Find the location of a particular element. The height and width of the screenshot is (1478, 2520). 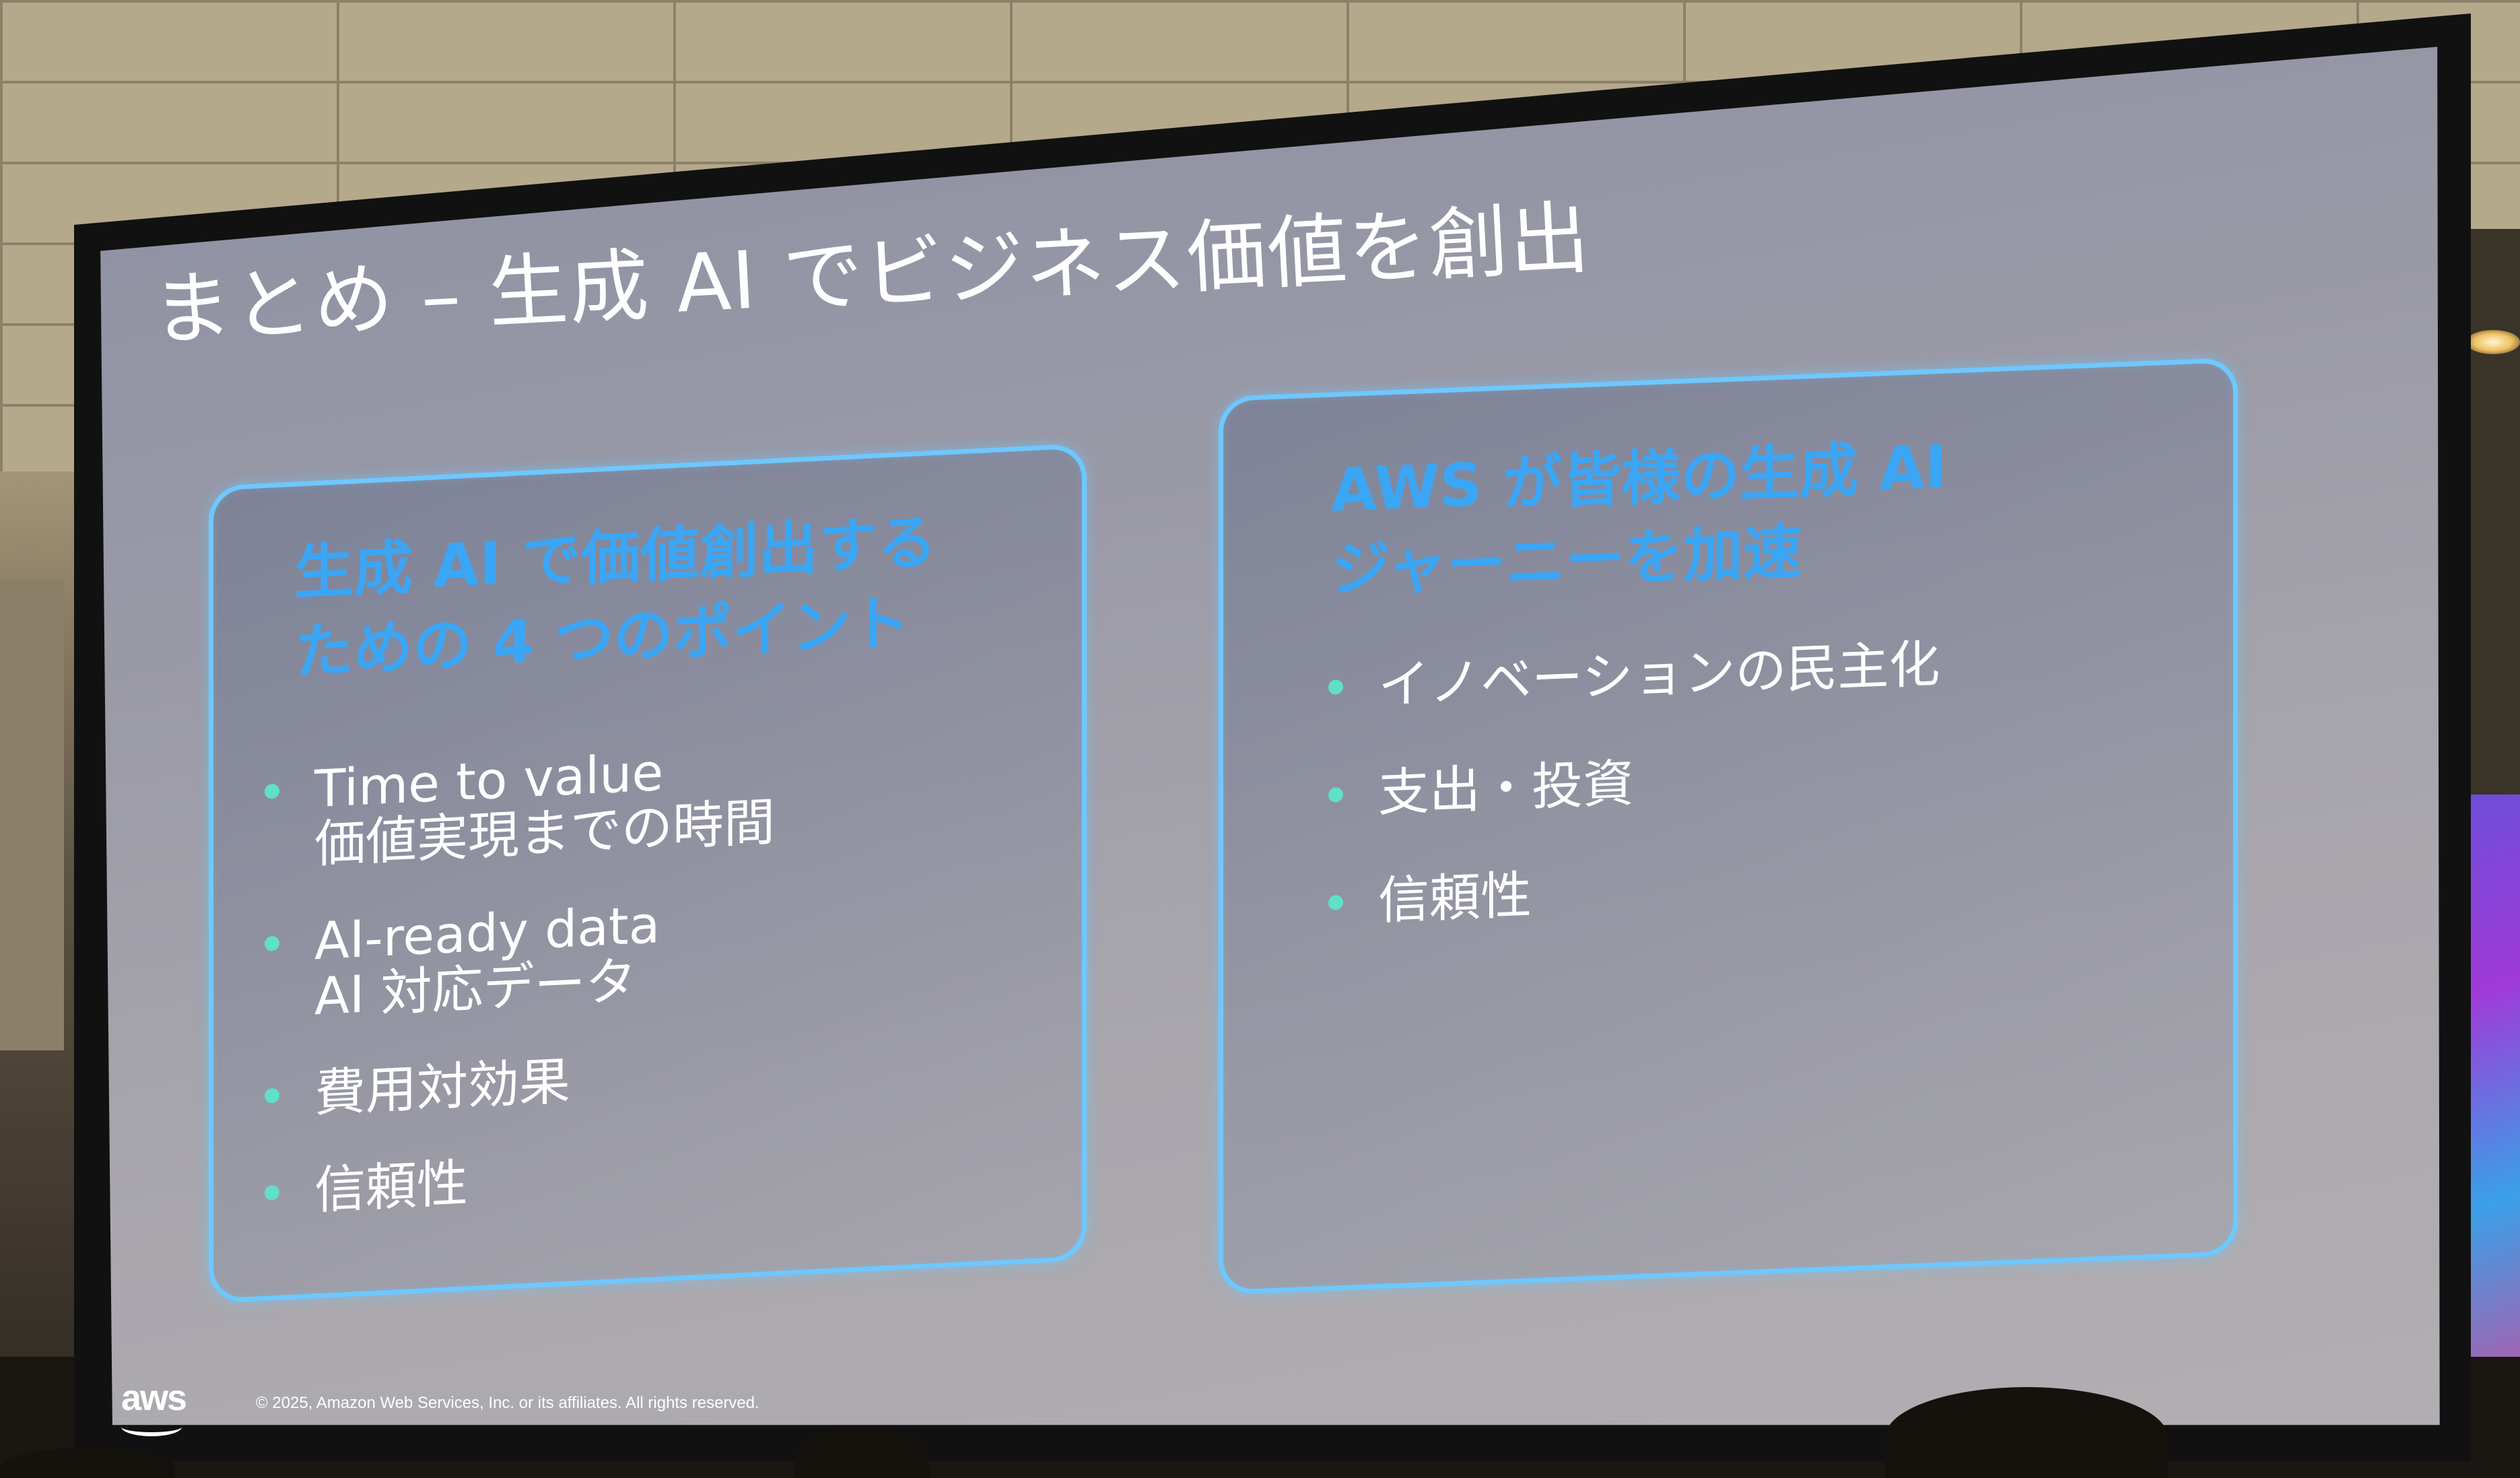

list-item: Time to value 価値実現までの時間 is located at coordinates (514, 807).